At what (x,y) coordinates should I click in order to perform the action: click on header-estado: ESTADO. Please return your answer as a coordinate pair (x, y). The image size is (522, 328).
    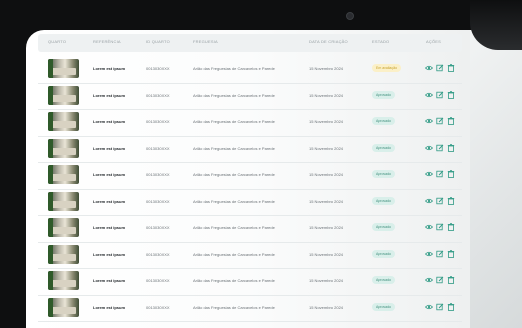
    Looking at the image, I should click on (381, 41).